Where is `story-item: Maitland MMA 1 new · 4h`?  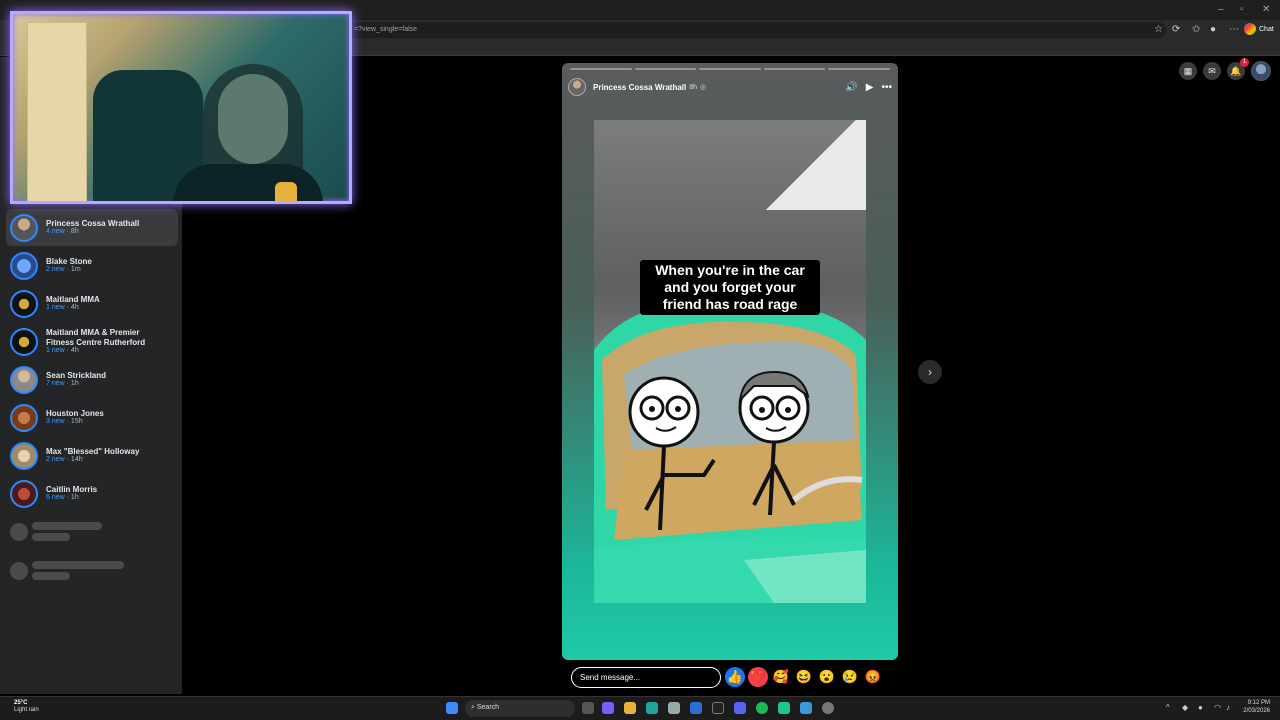 story-item: Maitland MMA 1 new · 4h is located at coordinates (92, 303).